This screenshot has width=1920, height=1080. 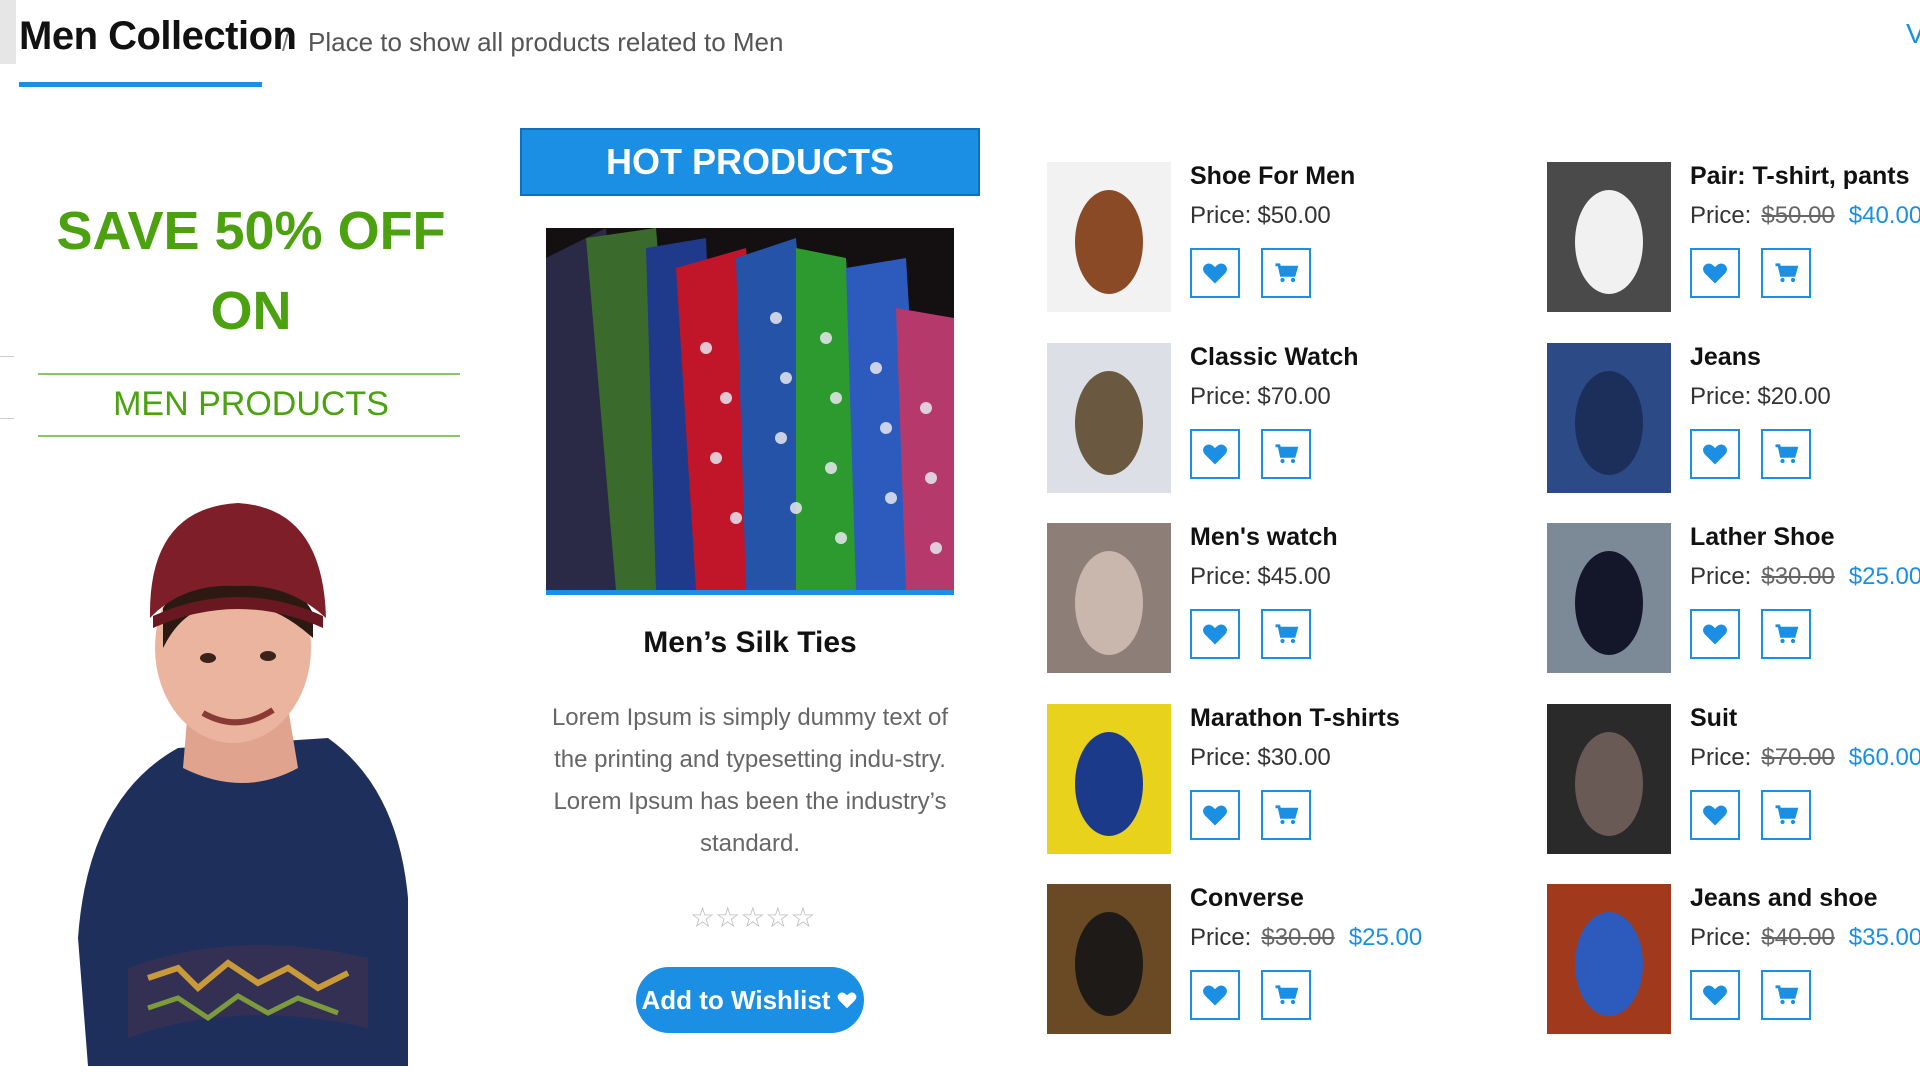 What do you see at coordinates (8, 32) in the screenshot?
I see `header-left-strip` at bounding box center [8, 32].